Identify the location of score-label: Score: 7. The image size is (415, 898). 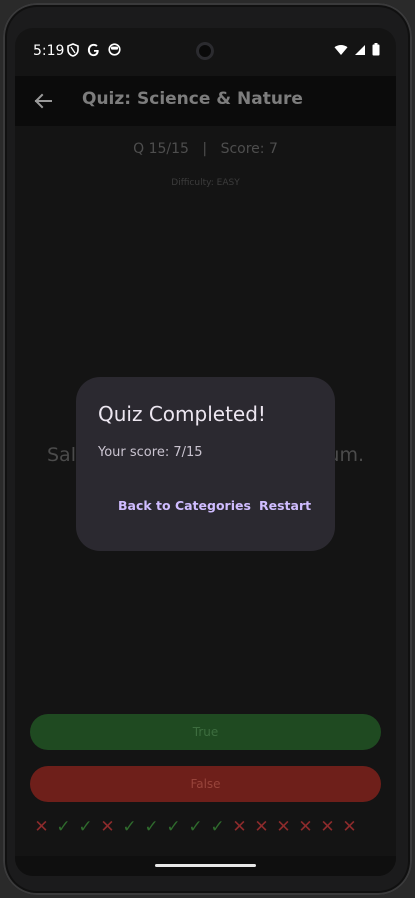
(249, 149).